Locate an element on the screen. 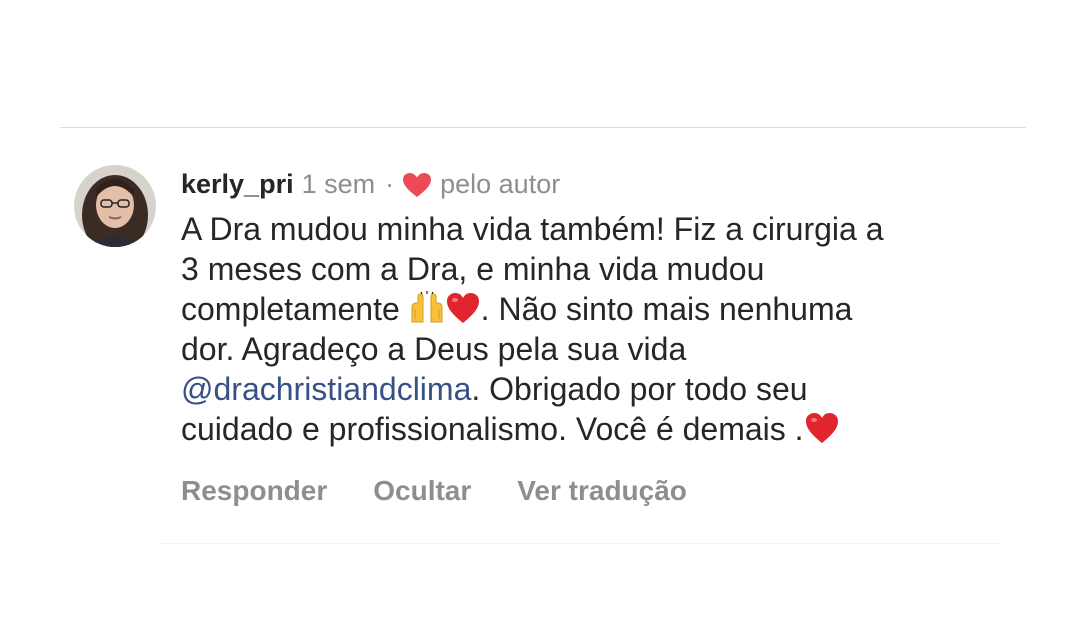 This screenshot has height=640, width=1080. top-divider is located at coordinates (543, 127).